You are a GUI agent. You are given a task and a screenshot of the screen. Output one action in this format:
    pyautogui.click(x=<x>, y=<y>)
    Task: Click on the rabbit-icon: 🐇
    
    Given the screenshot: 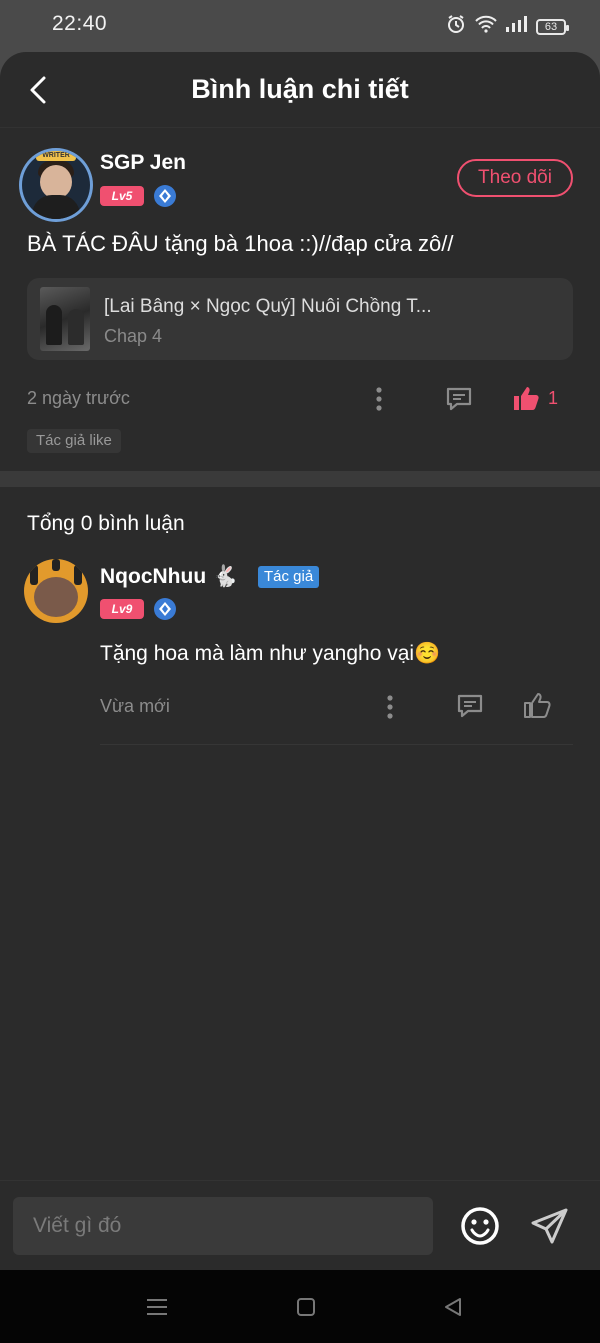 What is the action you would take?
    pyautogui.click(x=222, y=576)
    